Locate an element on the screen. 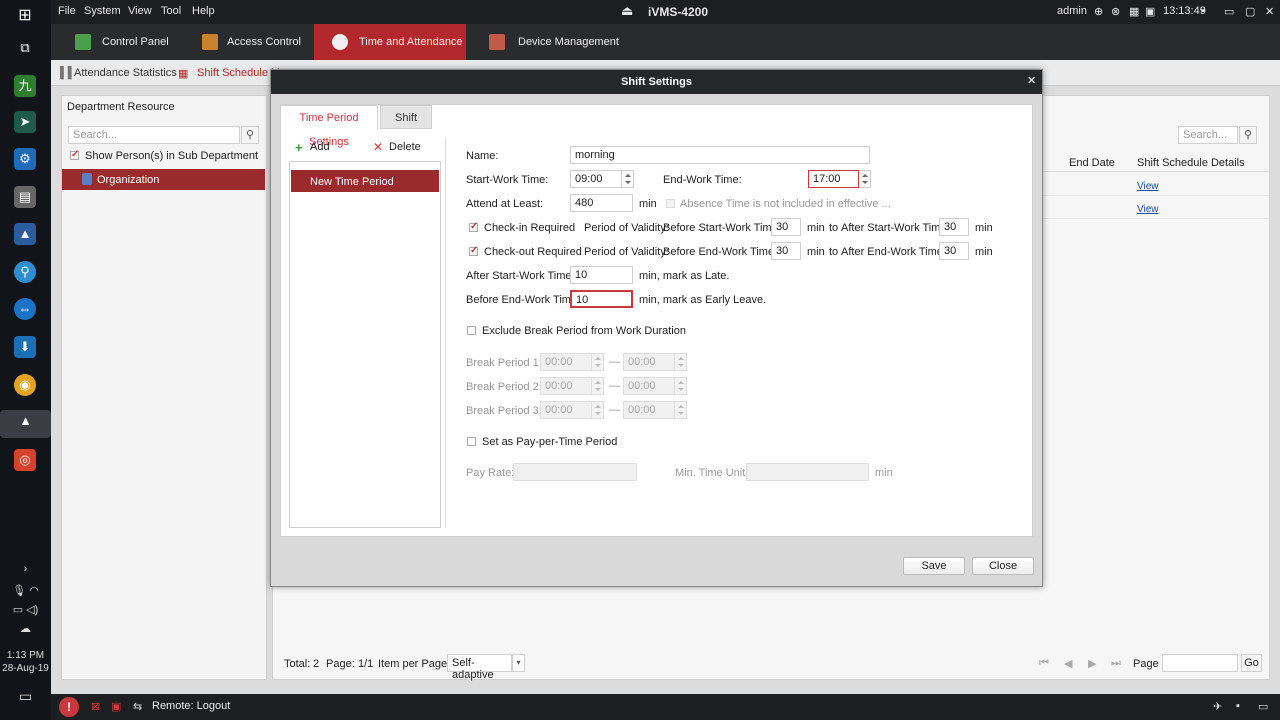 The height and width of the screenshot is (720, 1280). first-page-icon: ⏮ is located at coordinates (1044, 663).